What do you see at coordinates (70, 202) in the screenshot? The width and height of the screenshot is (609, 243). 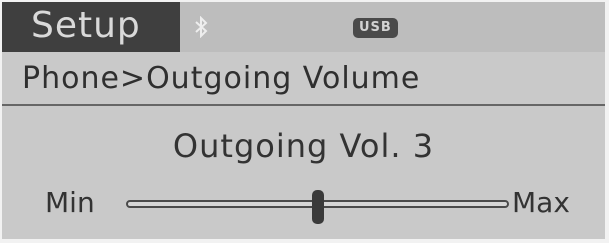 I see `min-label: Min` at bounding box center [70, 202].